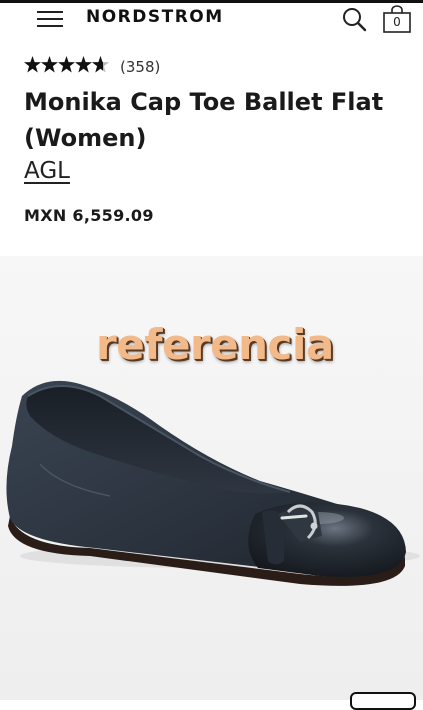 Image resolution: width=423 pixels, height=710 pixels. What do you see at coordinates (397, 22) in the screenshot?
I see `bag-count: 0` at bounding box center [397, 22].